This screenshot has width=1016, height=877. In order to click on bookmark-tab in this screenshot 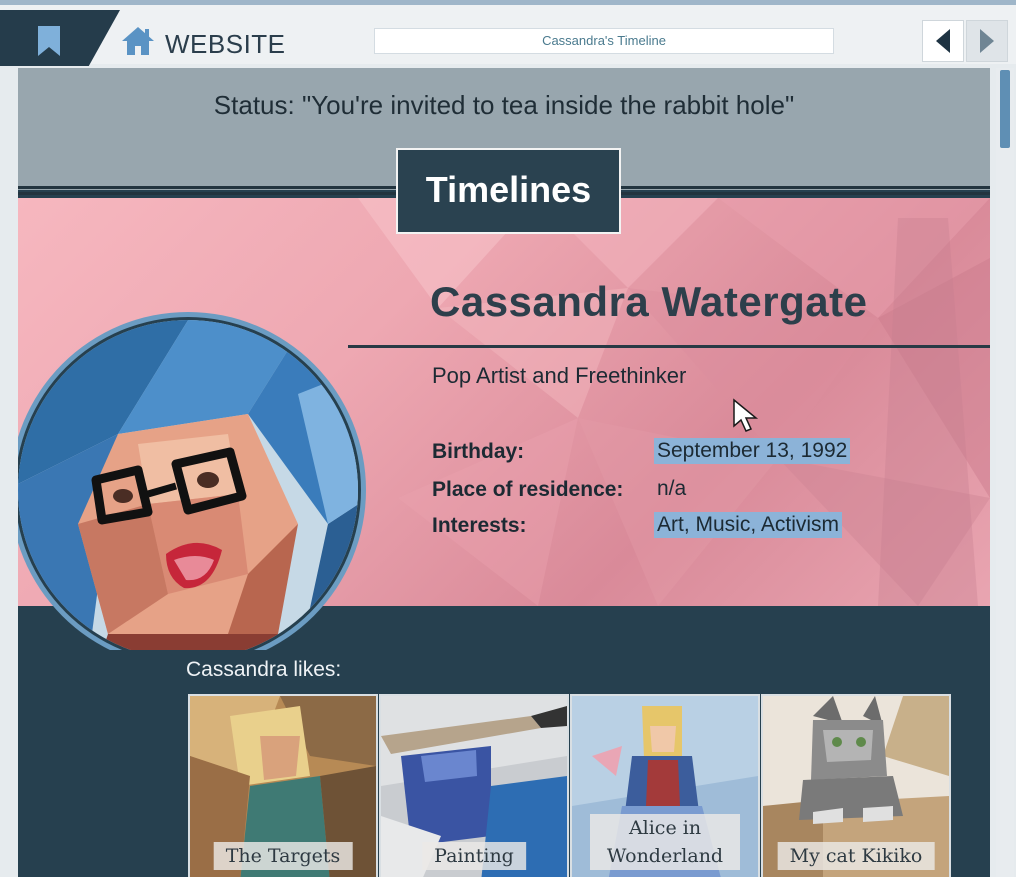, I will do `click(60, 38)`.